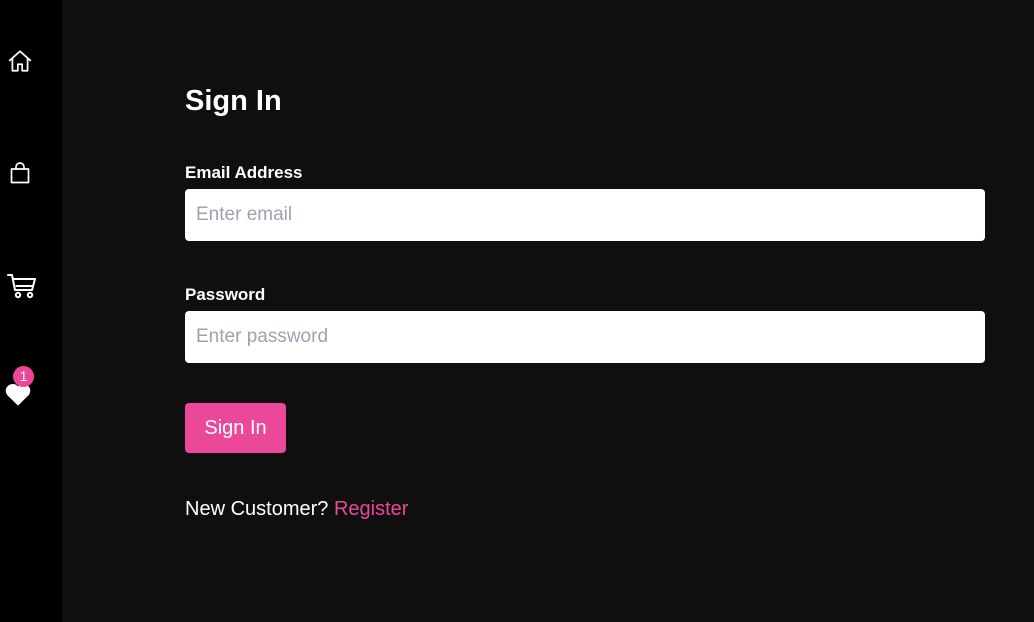 The image size is (1034, 622). Describe the element at coordinates (257, 509) in the screenshot. I see `register-prompt-text: New Customer?` at that location.